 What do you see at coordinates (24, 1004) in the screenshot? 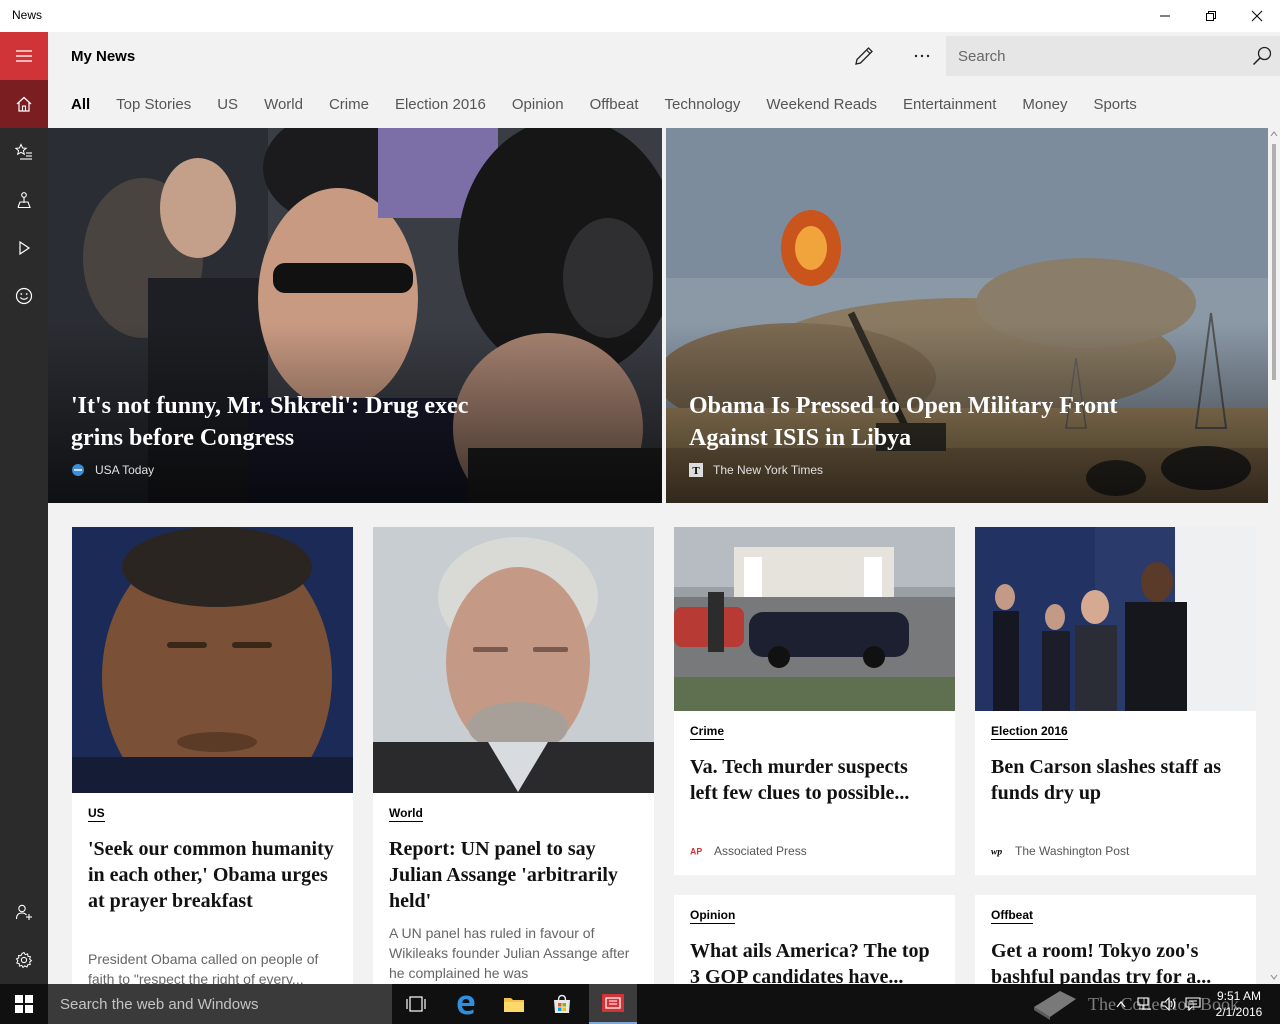
I see `start-button` at bounding box center [24, 1004].